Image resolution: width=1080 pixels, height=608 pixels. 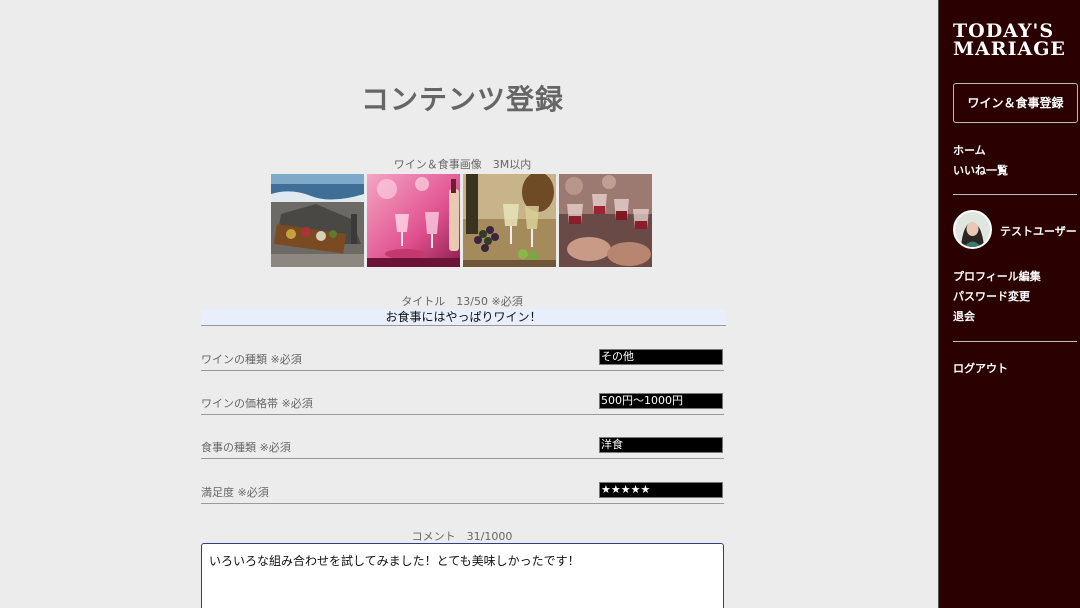 I want to click on title-input: お食事にはやっぱりワイン！, so click(x=463, y=317).